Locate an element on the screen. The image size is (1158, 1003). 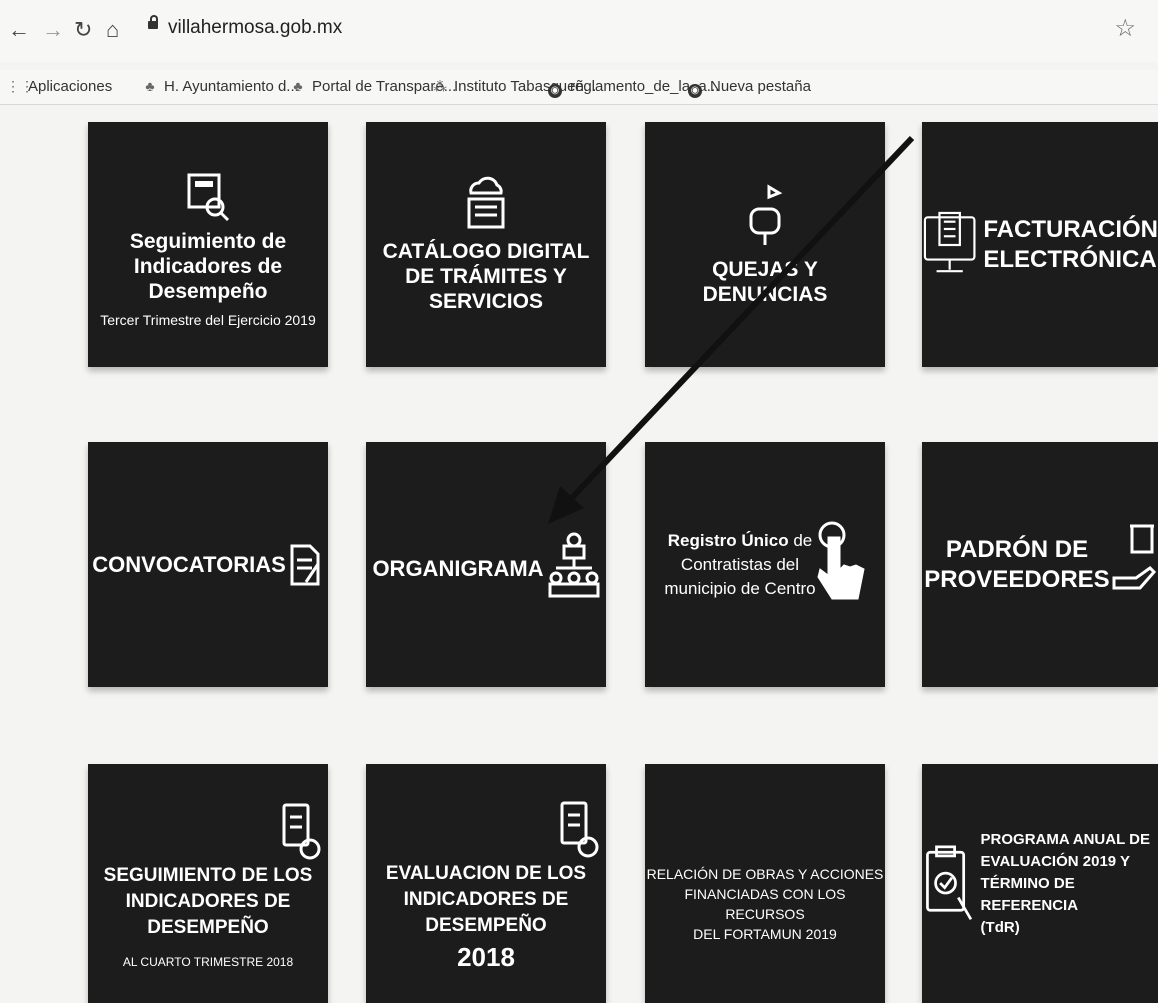
tile-title: ELECTRÓNICA is located at coordinates (1070, 259).